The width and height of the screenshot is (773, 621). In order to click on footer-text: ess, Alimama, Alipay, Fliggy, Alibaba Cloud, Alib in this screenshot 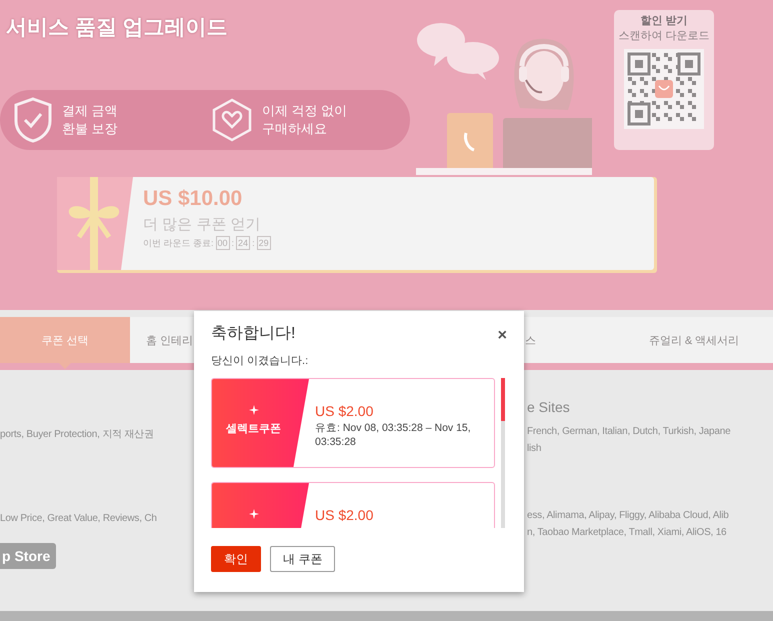, I will do `click(628, 516)`.